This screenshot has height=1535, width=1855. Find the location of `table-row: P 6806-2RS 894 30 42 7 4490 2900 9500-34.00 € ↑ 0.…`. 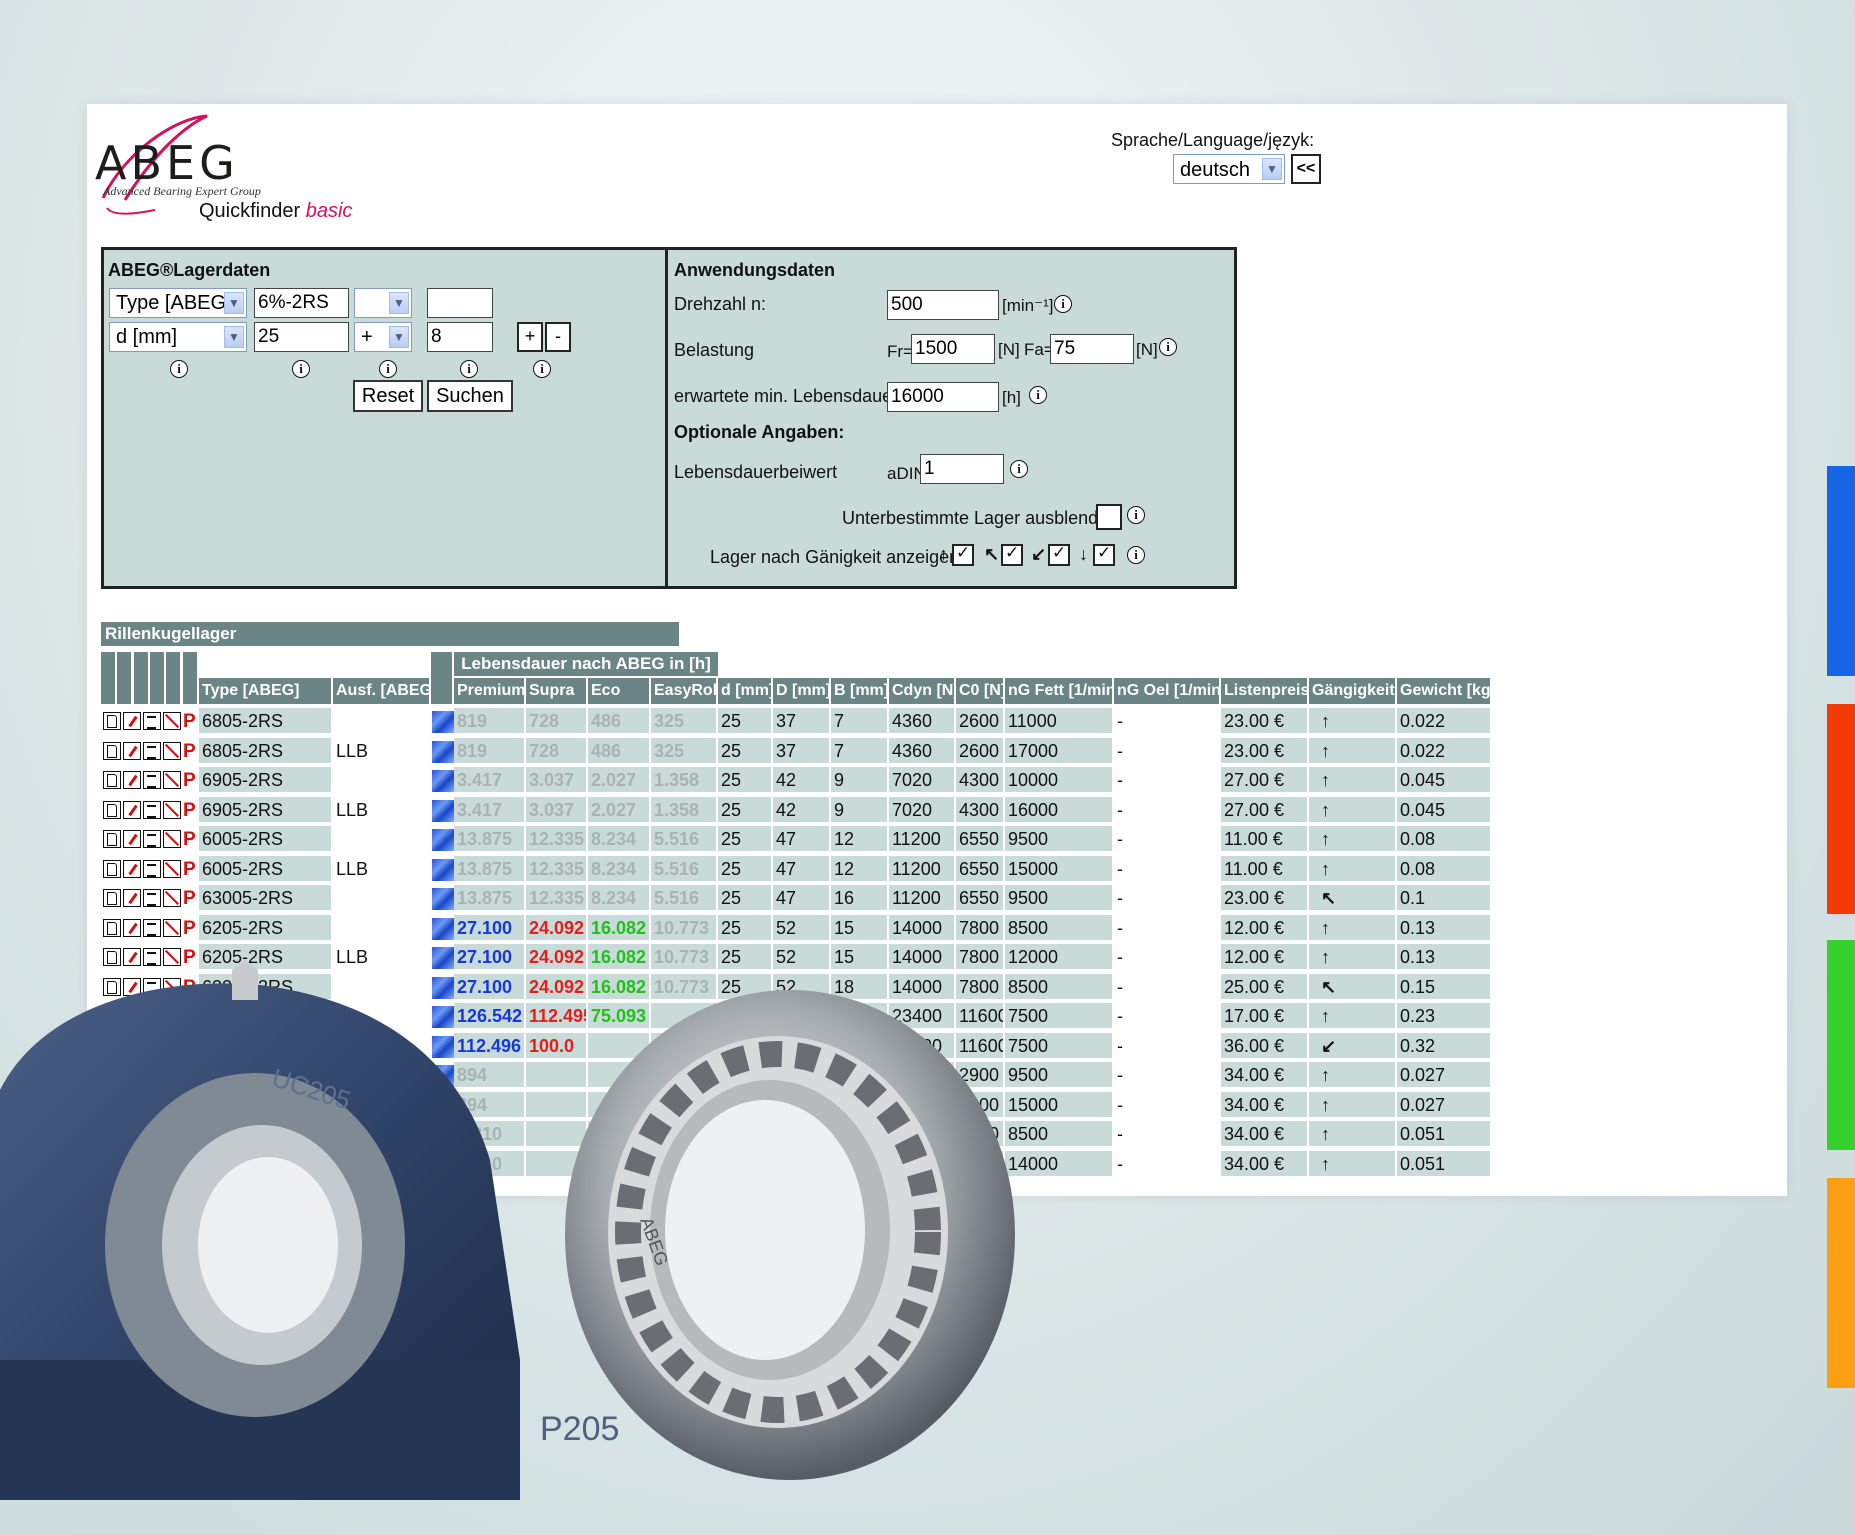

table-row: P 6806-2RS 894 30 42 7 4490 2900 9500-34.00 € ↑ 0.… is located at coordinates (923, 1075).